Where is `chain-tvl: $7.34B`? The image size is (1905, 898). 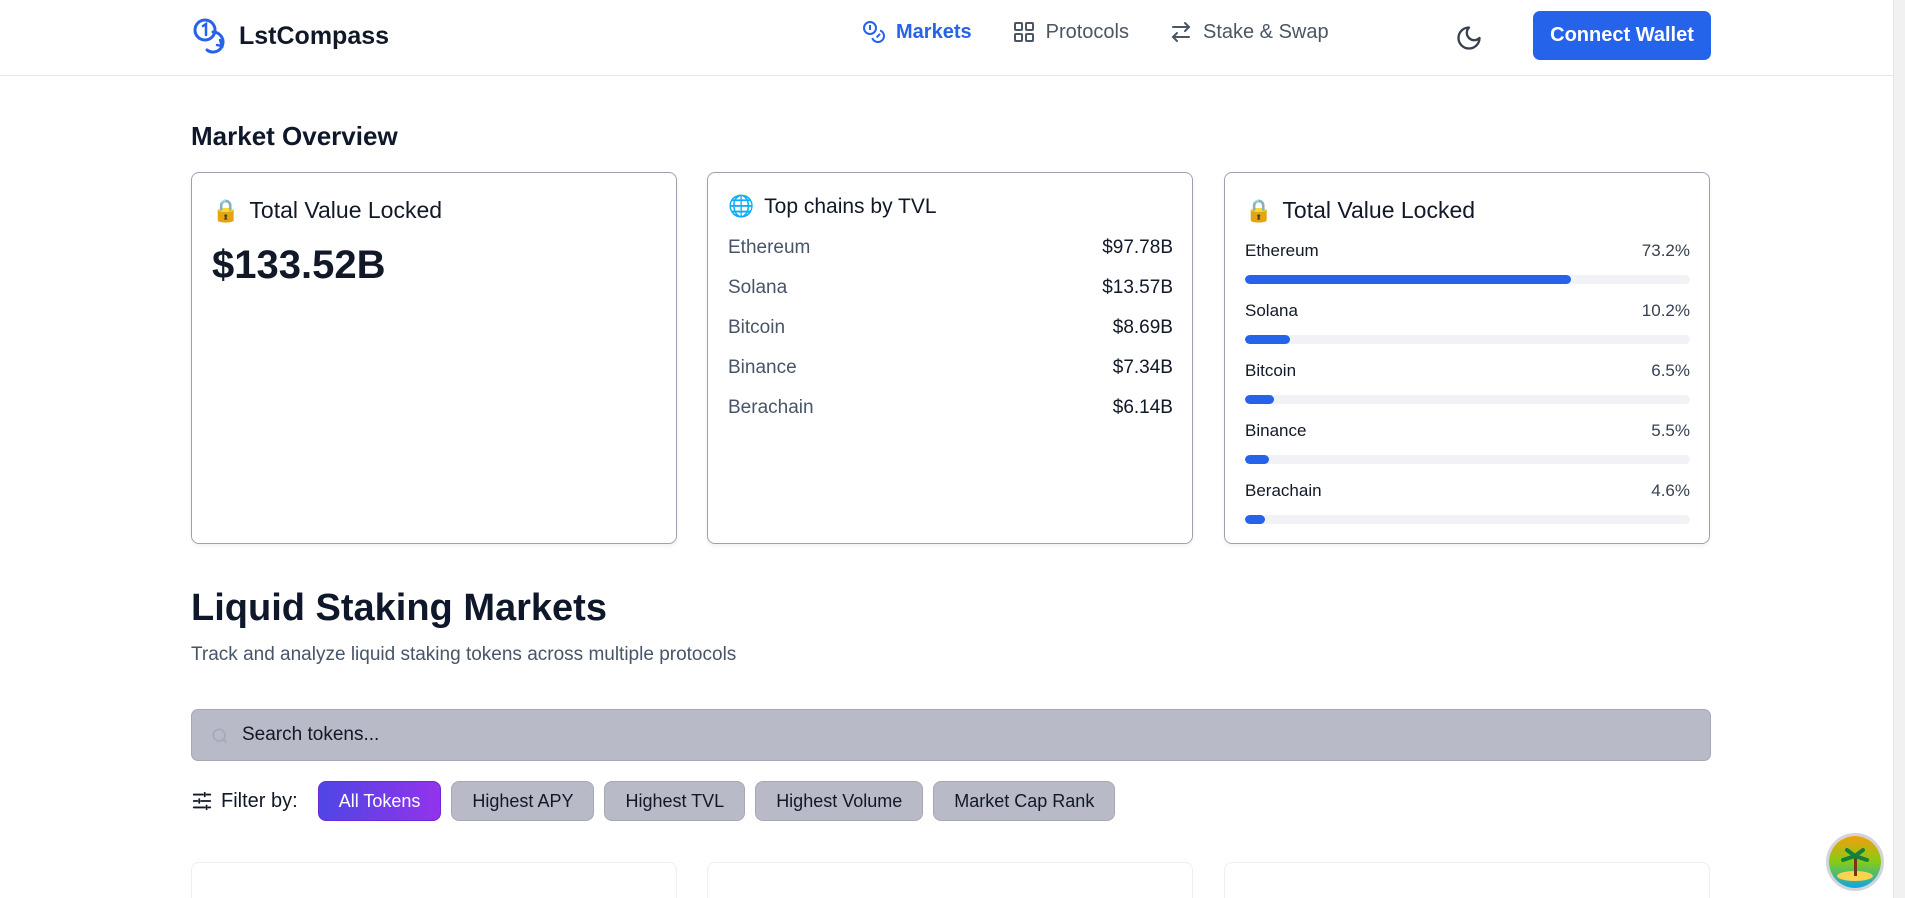 chain-tvl: $7.34B is located at coordinates (1142, 367).